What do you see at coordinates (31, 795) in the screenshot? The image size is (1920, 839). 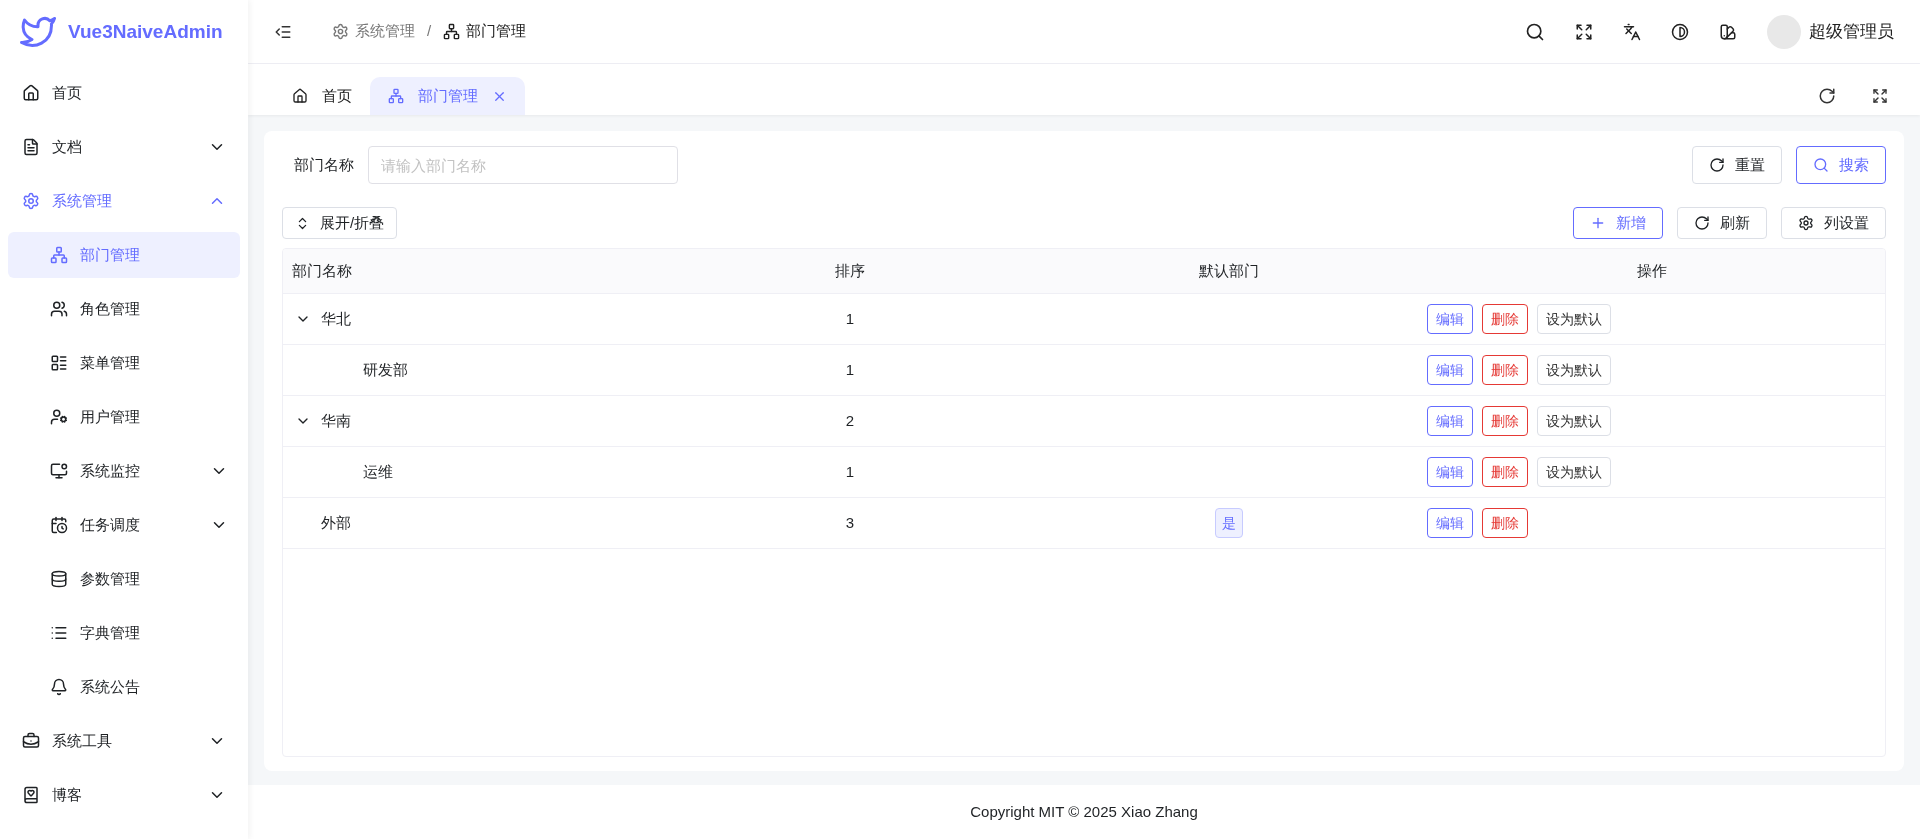 I see `bookmark-icon` at bounding box center [31, 795].